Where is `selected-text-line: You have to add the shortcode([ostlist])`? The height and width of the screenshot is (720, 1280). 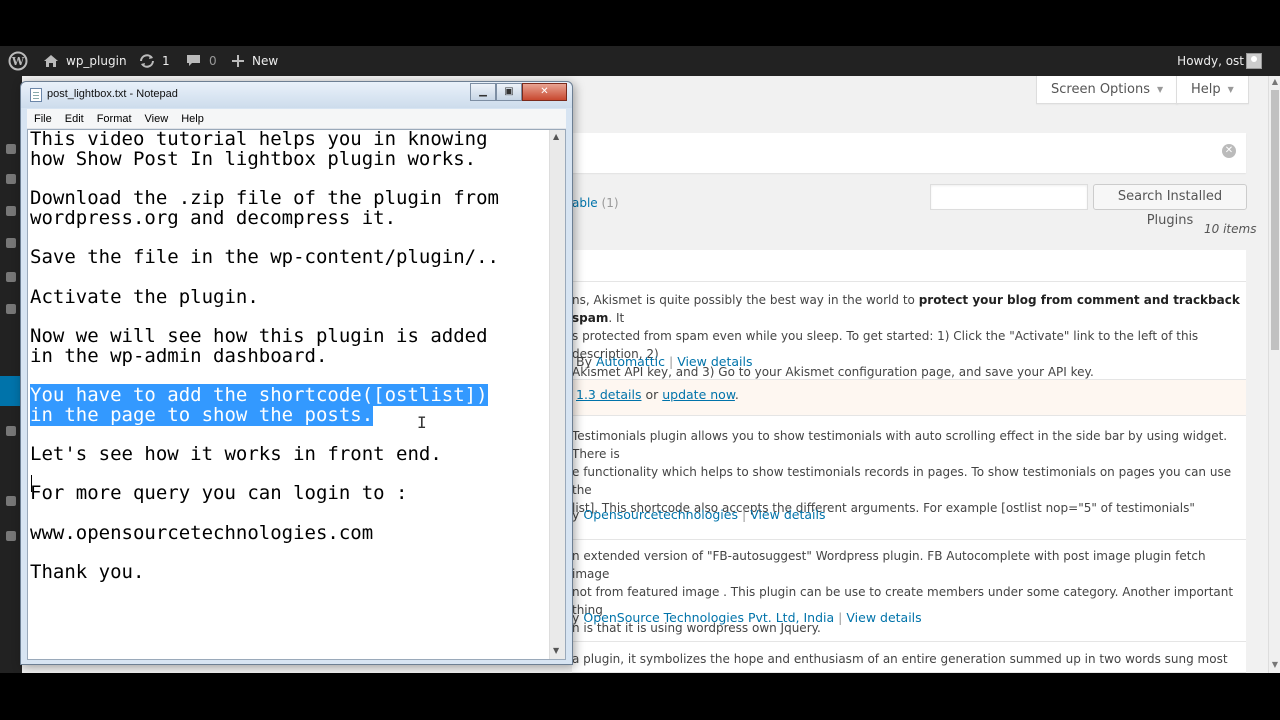 selected-text-line: You have to add the shortcode([ostlist]) is located at coordinates (290, 394).